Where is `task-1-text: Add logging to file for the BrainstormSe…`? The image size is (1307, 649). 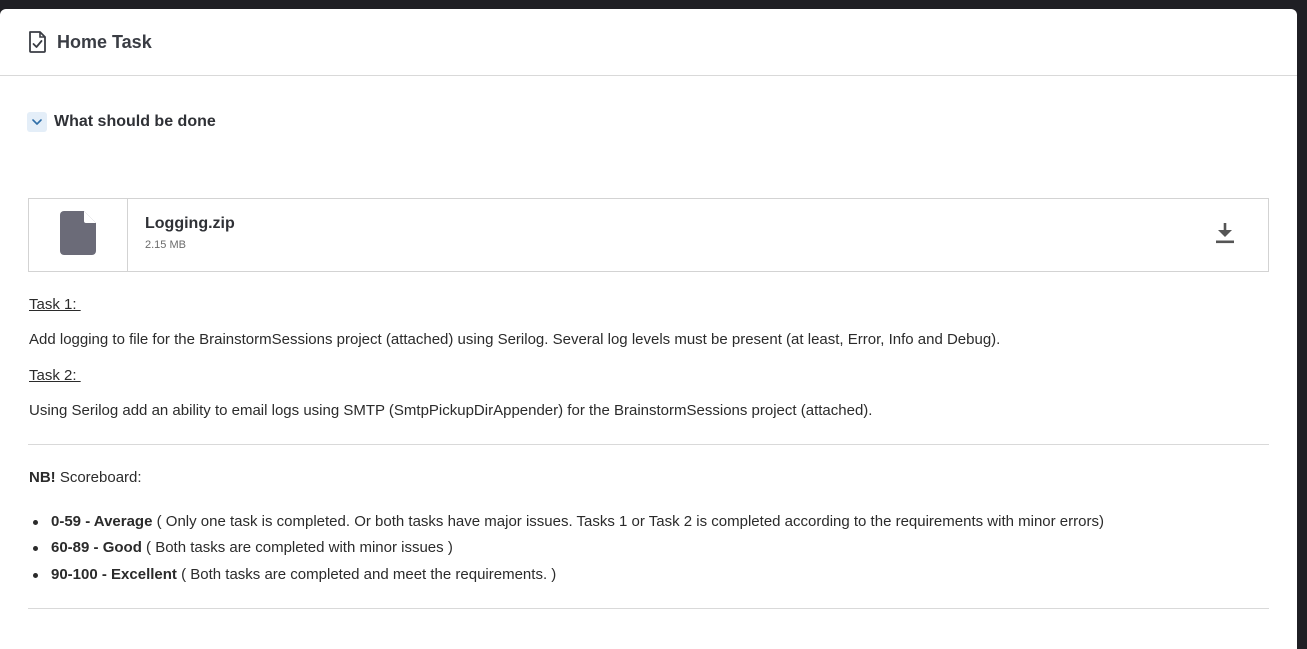 task-1-text: Add logging to file for the BrainstormSe… is located at coordinates (515, 339).